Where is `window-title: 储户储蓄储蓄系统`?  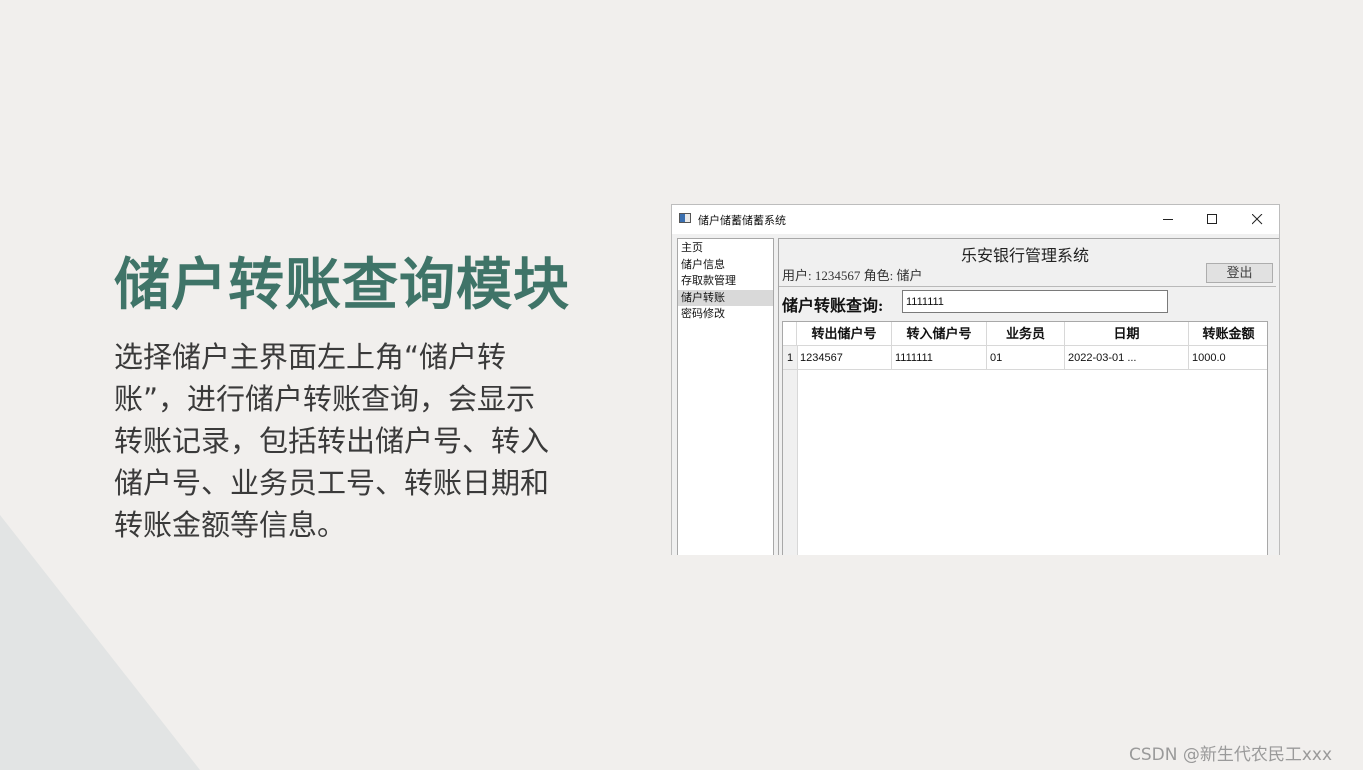 window-title: 储户储蓄储蓄系统 is located at coordinates (742, 221).